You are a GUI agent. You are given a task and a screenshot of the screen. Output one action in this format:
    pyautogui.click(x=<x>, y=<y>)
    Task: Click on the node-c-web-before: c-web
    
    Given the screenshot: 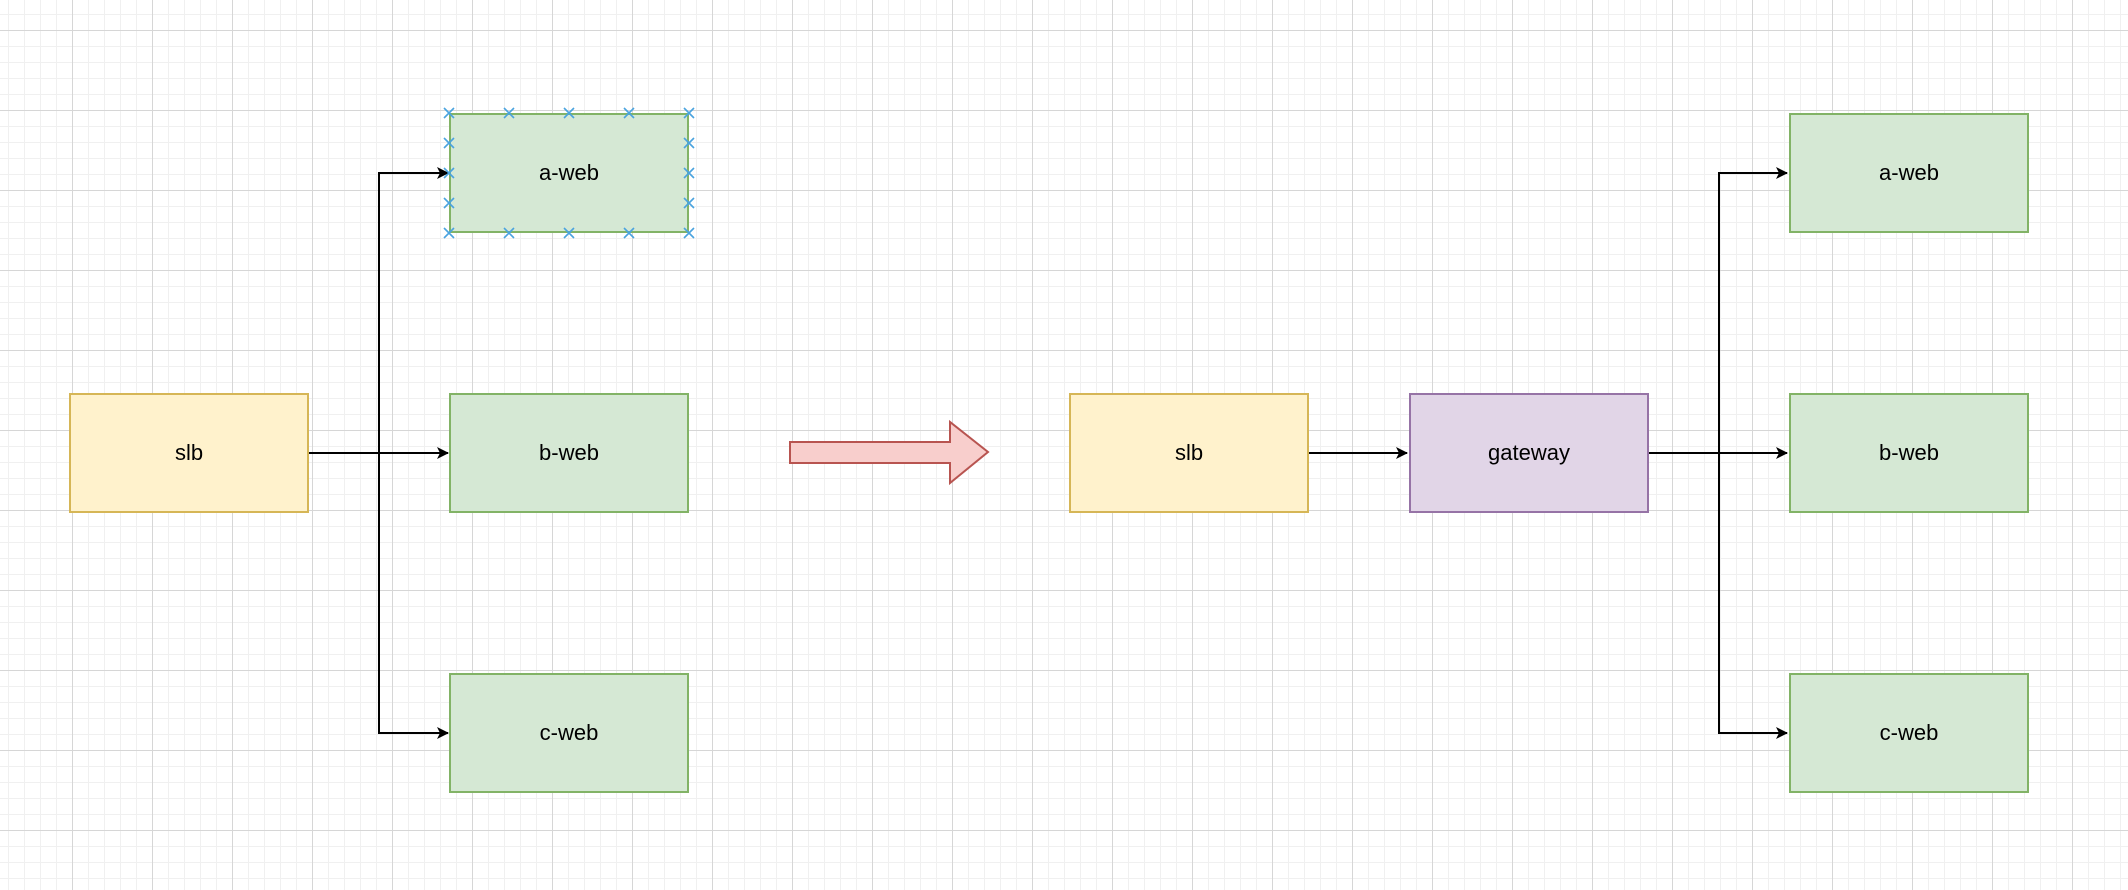 What is the action you would take?
    pyautogui.click(x=569, y=733)
    